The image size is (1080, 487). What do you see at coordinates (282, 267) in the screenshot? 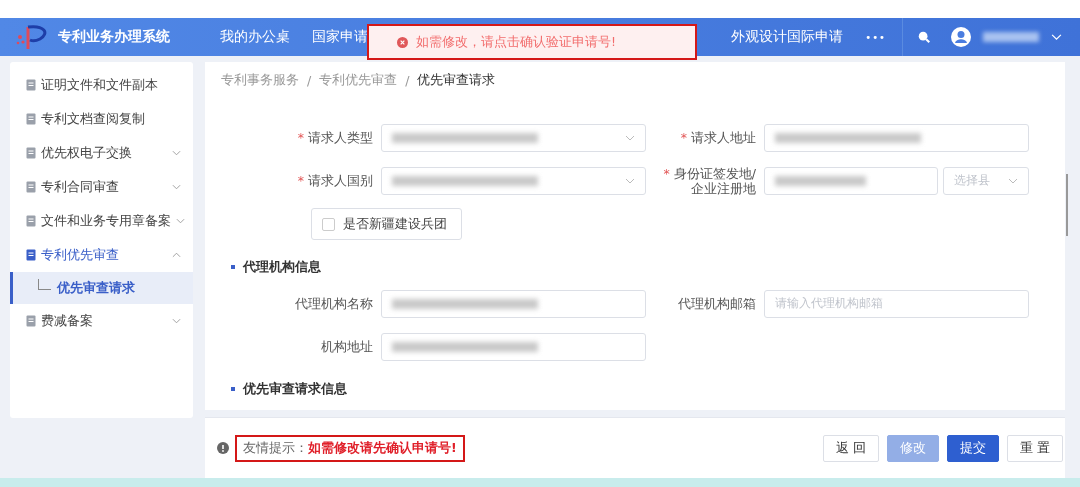
I see `section-title: 代理机构信息` at bounding box center [282, 267].